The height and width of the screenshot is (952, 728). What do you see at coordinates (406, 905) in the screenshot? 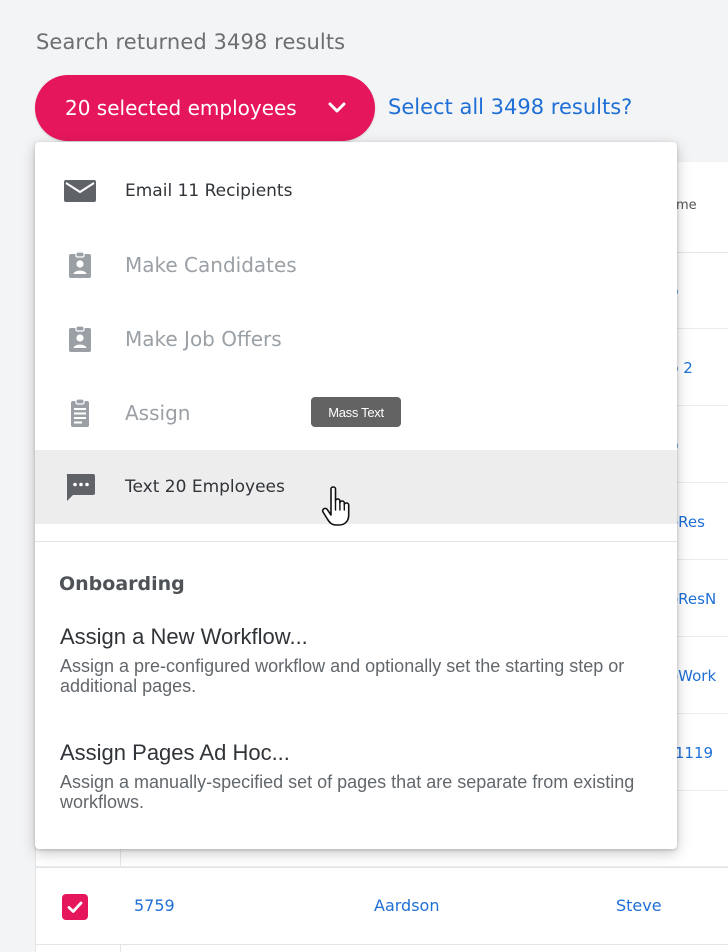
I see `last-name-link: Aardson` at bounding box center [406, 905].